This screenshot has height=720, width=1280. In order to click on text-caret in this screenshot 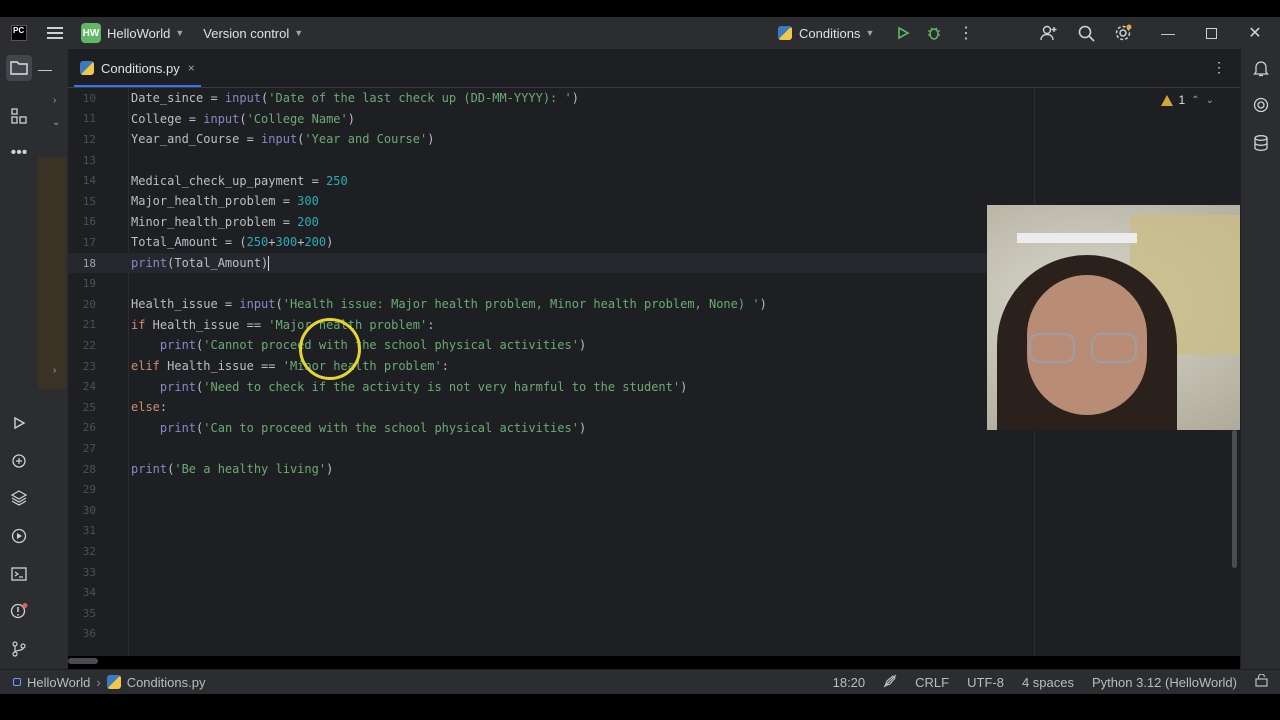, I will do `click(269, 263)`.